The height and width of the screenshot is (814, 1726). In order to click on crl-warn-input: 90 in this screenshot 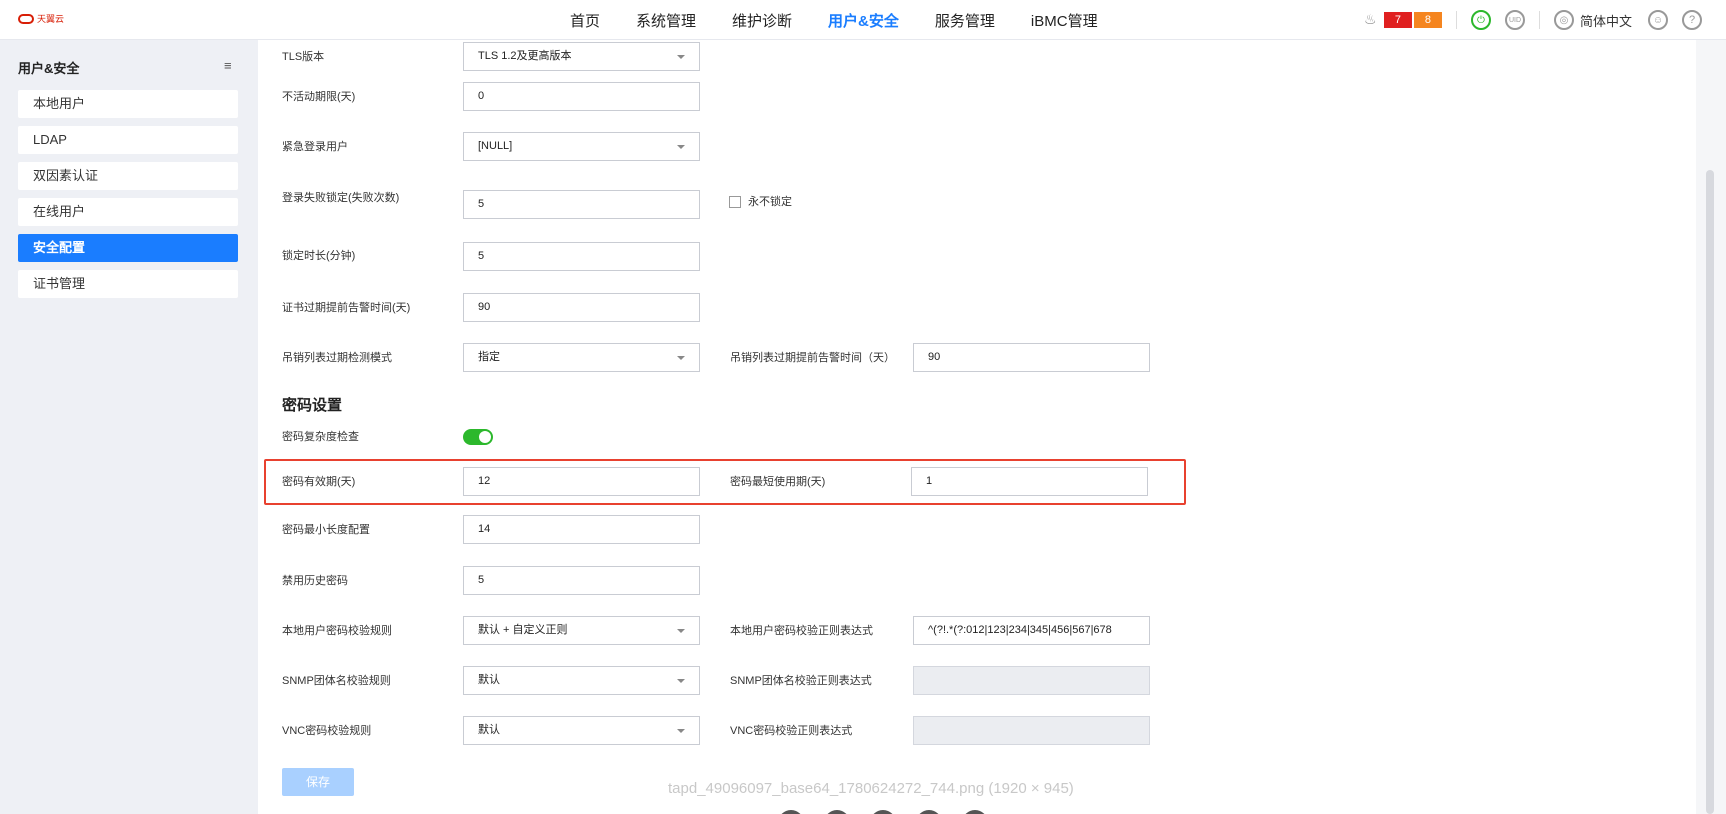, I will do `click(1031, 357)`.